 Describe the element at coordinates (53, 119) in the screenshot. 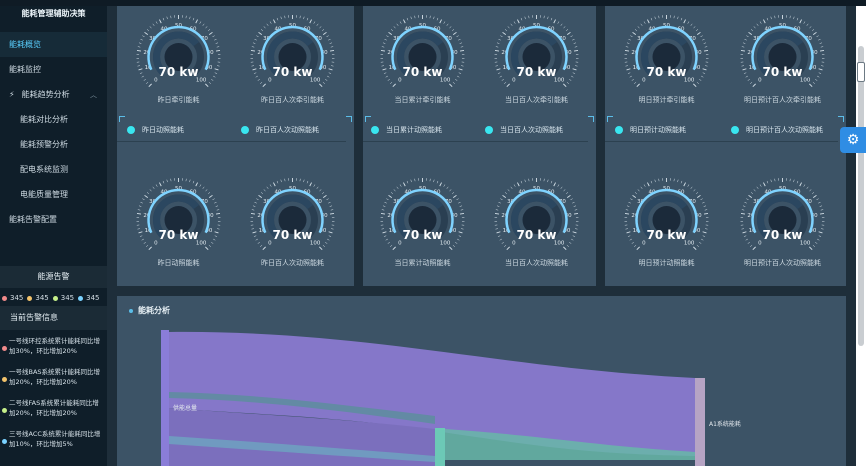

I see `nav-subitem-comparison: 能耗对比分析` at that location.